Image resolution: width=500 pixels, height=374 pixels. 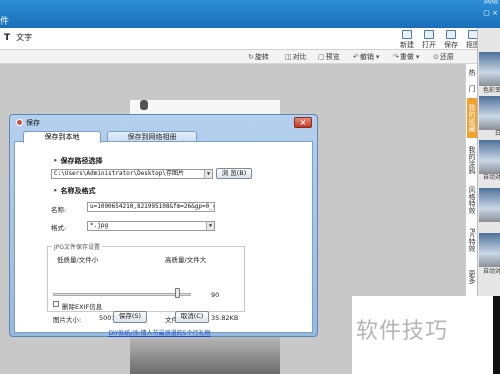 I want to click on app-title-bar: 件 网络 ▢ ×, so click(x=250, y=14).